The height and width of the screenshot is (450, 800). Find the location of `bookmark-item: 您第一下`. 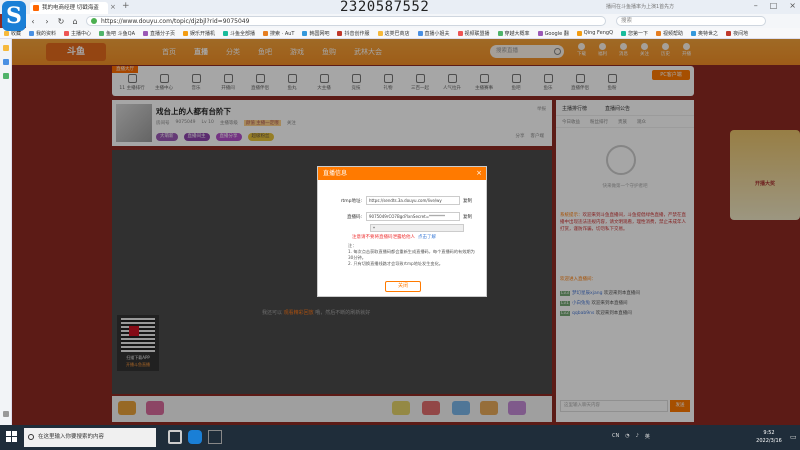

bookmark-item: 您第一下 is located at coordinates (634, 33).